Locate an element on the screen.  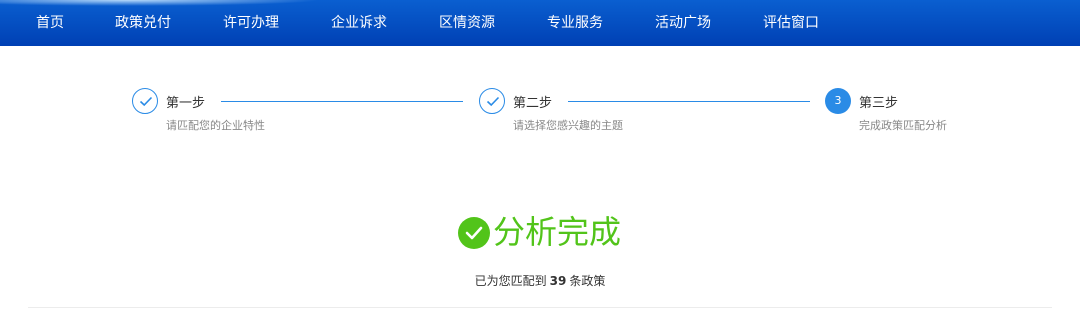
nav-item-evaluation-window: 评估窗口 is located at coordinates (791, 23).